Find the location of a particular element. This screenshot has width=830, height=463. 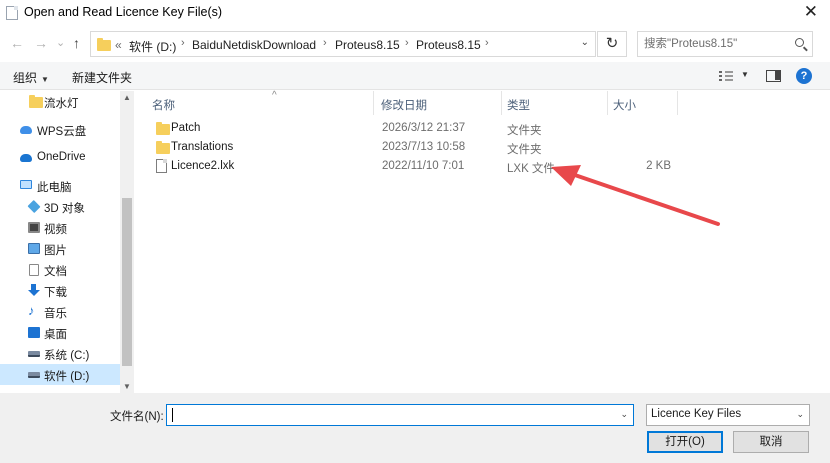

sidebar-item-documents: 文档 is located at coordinates (60, 269).